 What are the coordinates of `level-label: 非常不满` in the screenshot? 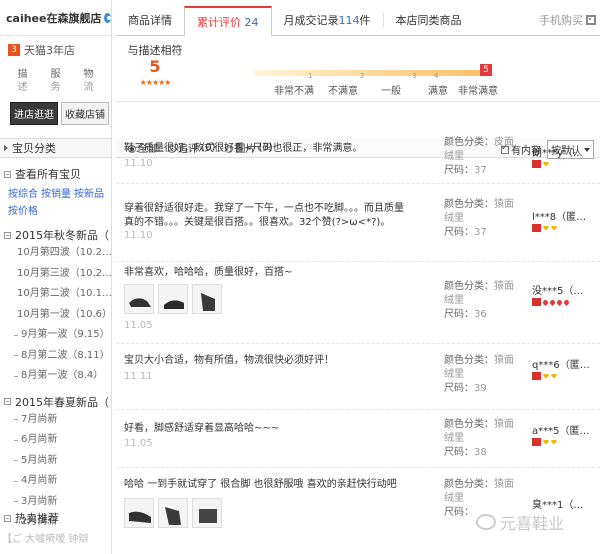 It's located at (294, 91).